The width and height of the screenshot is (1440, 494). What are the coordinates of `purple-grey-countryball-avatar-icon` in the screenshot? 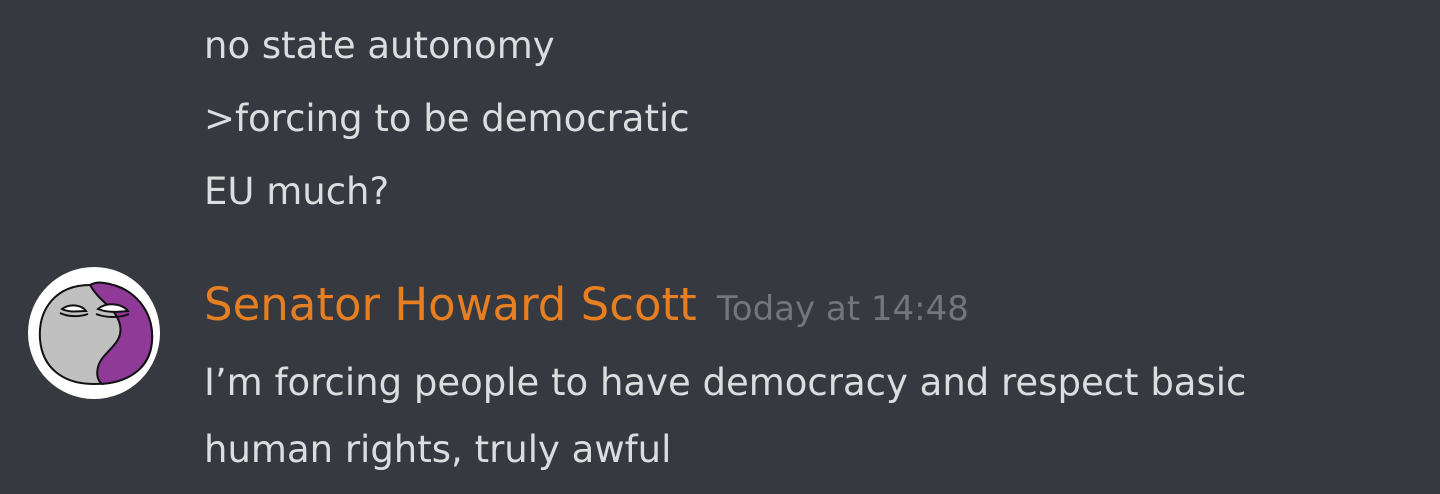 It's located at (96, 333).